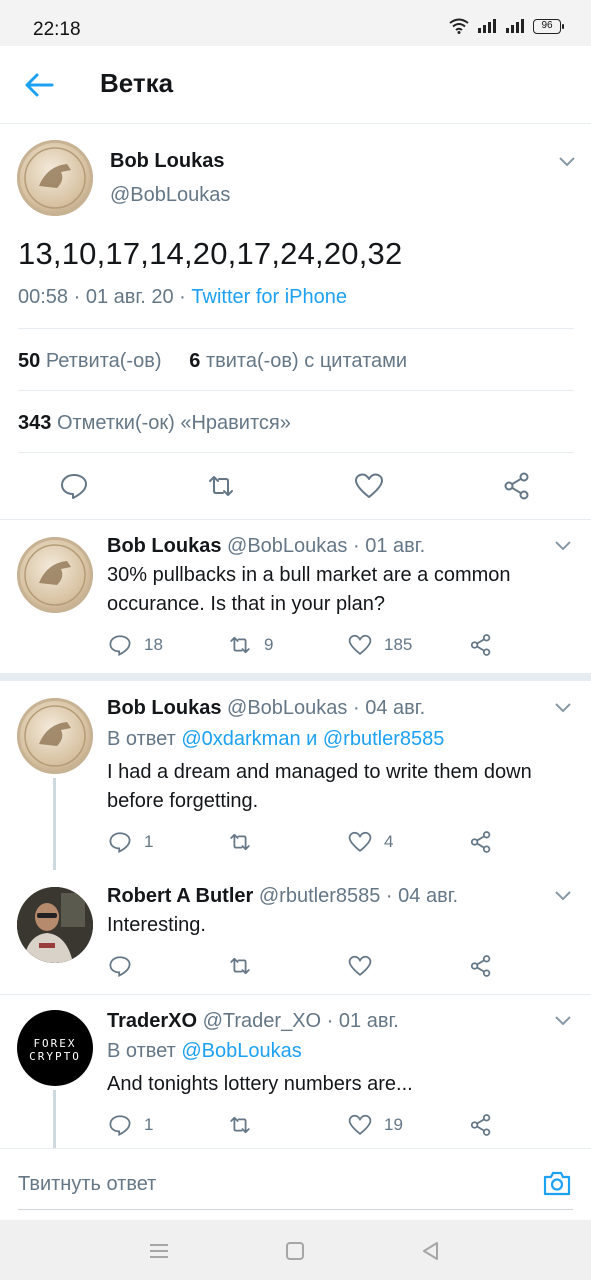  I want to click on quotes-count: 6, so click(195, 361).